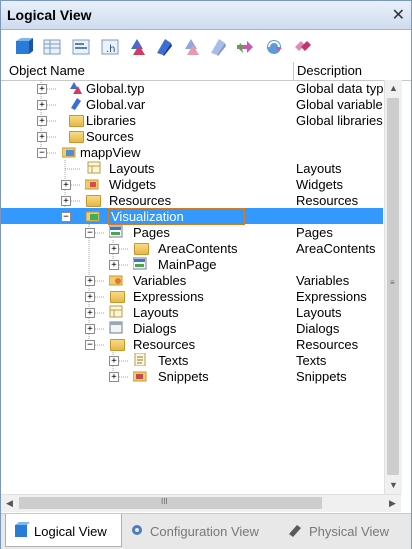  I want to click on vertical-scrollbar: ▲ ≡ ▼, so click(393, 287).